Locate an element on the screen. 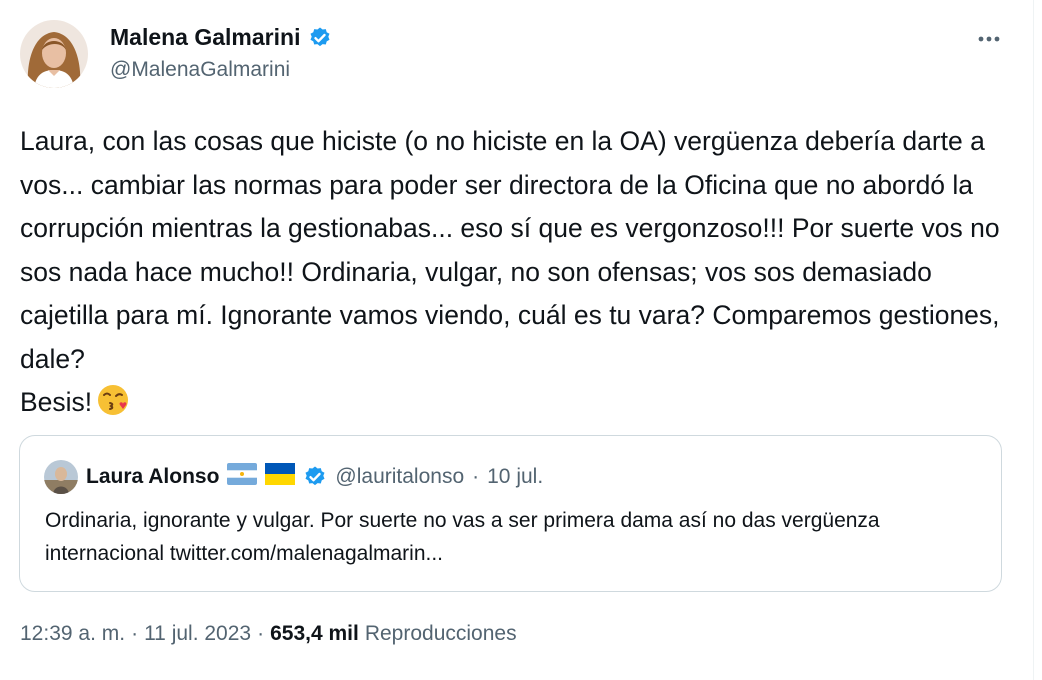 The width and height of the screenshot is (1042, 680). author-info: Malena Galmarini @MalenaGalmarini is located at coordinates (221, 53).